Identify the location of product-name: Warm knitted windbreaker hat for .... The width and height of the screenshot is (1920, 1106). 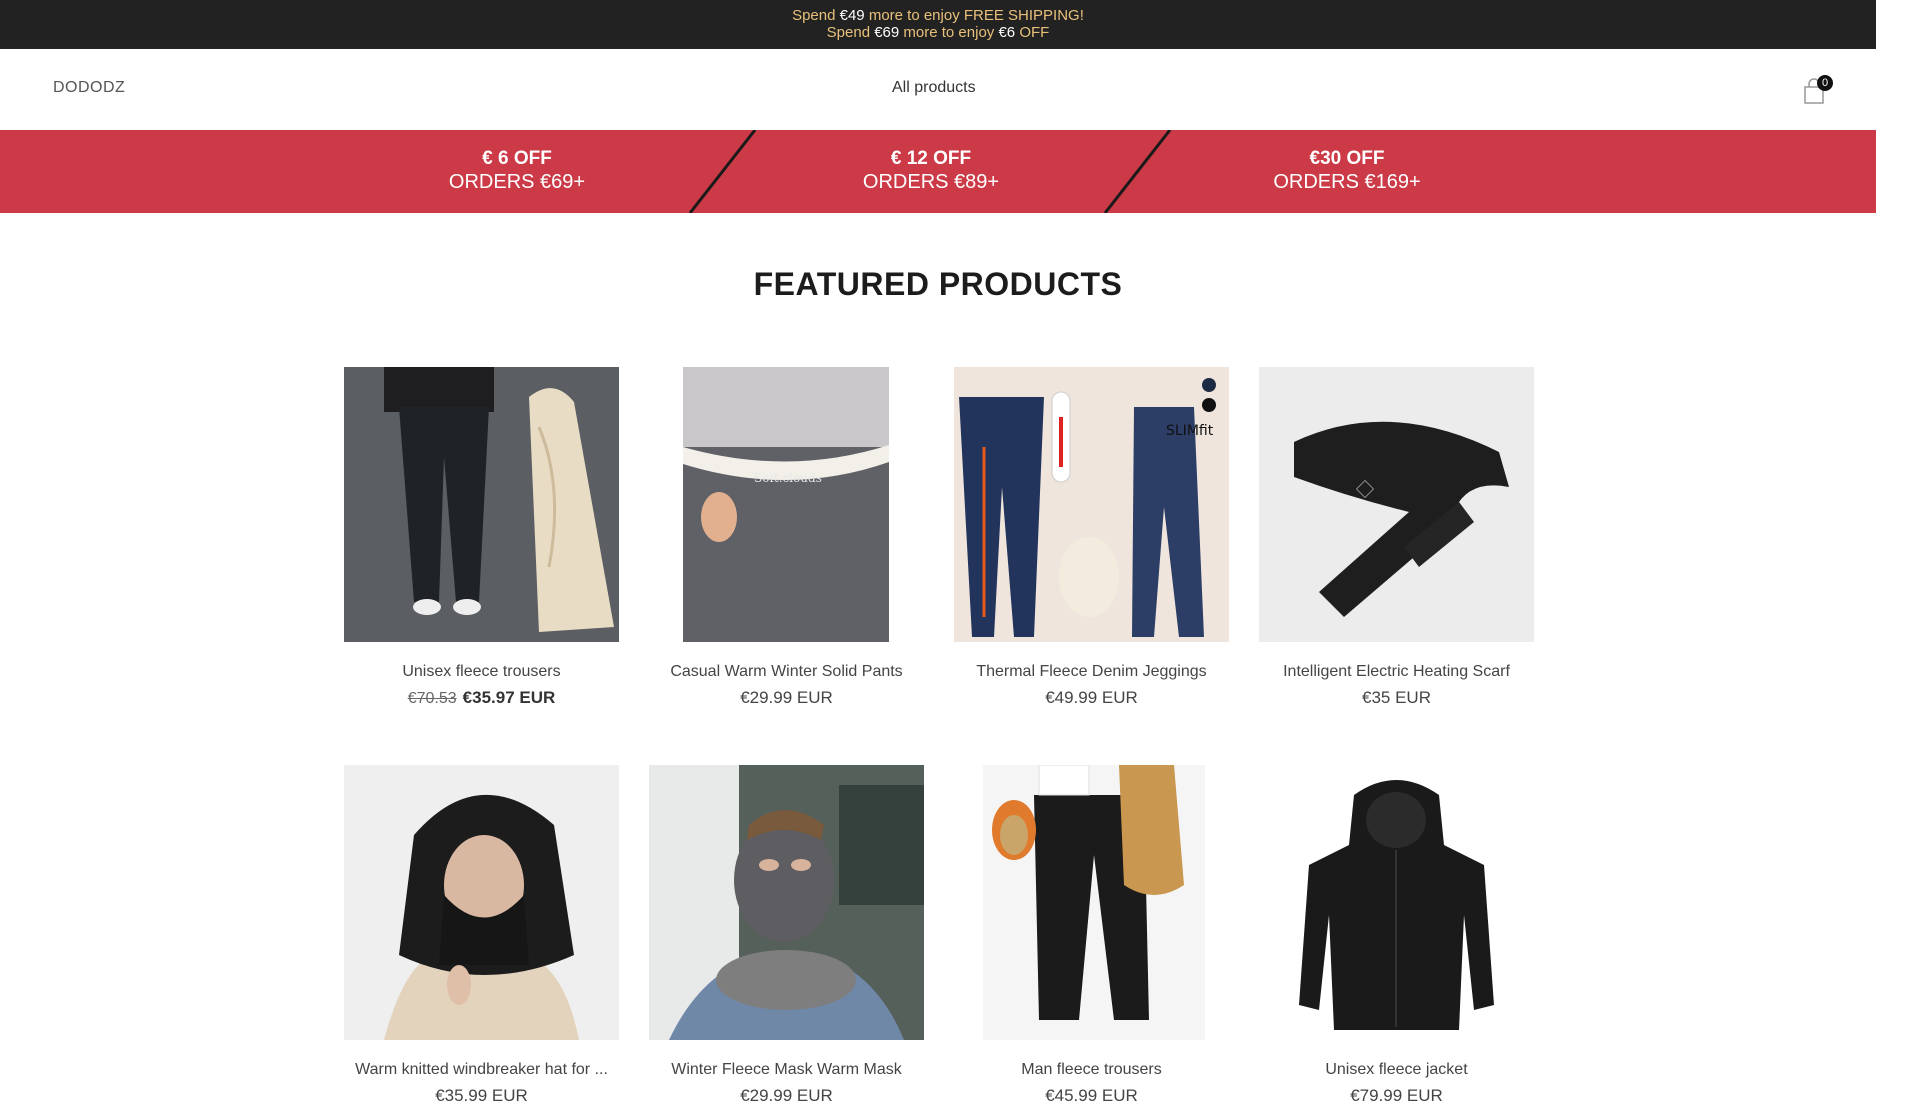
(481, 1070).